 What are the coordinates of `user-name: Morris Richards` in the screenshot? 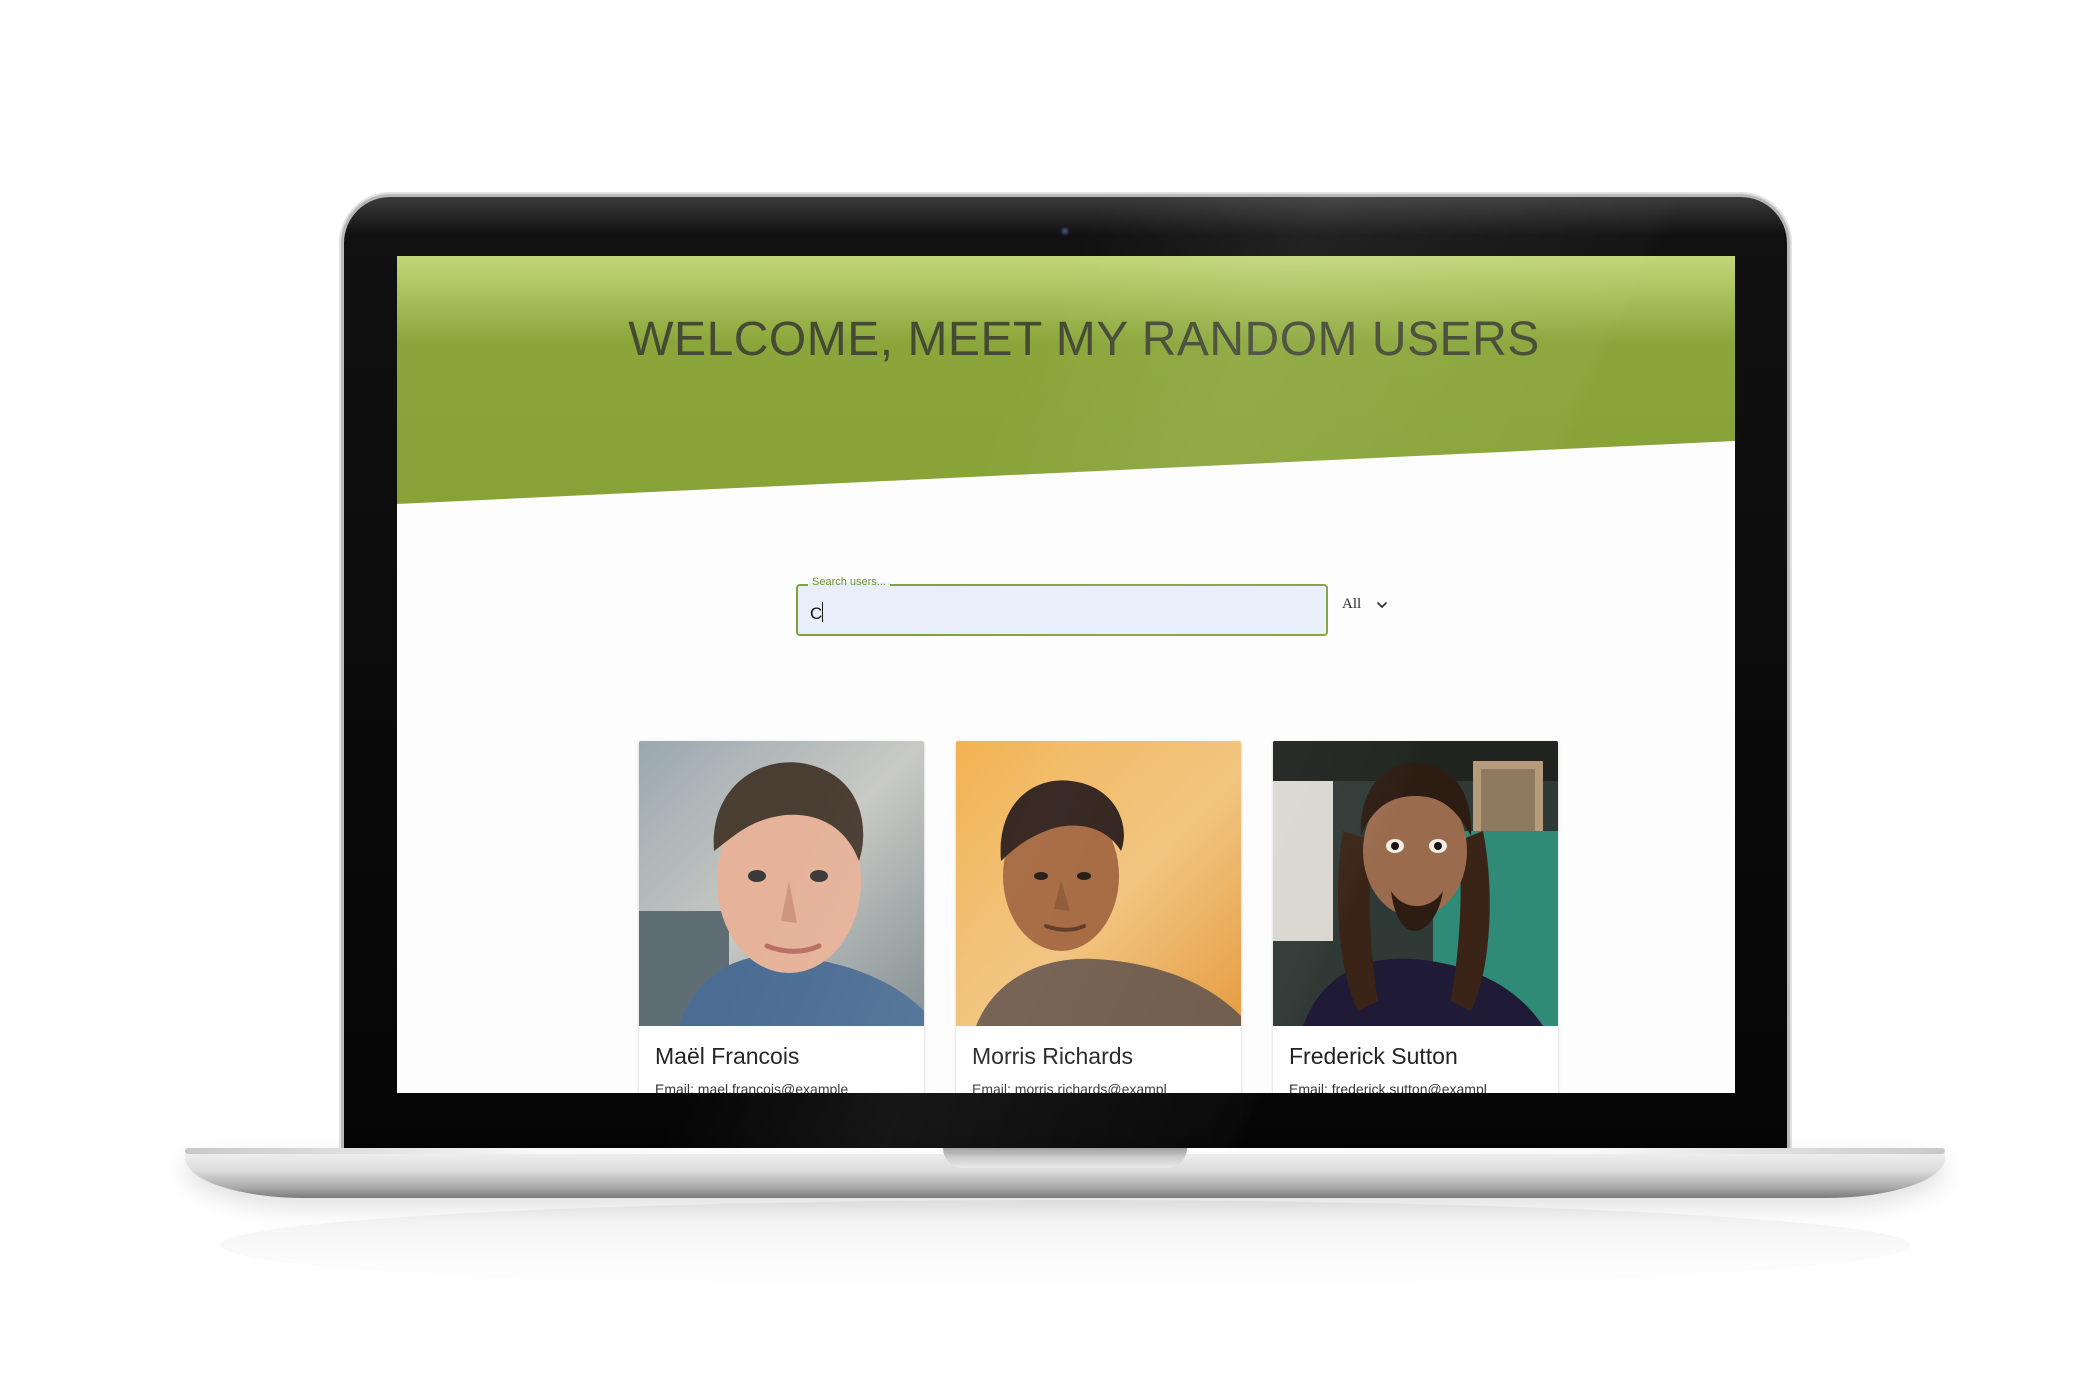 It's located at (1053, 1056).